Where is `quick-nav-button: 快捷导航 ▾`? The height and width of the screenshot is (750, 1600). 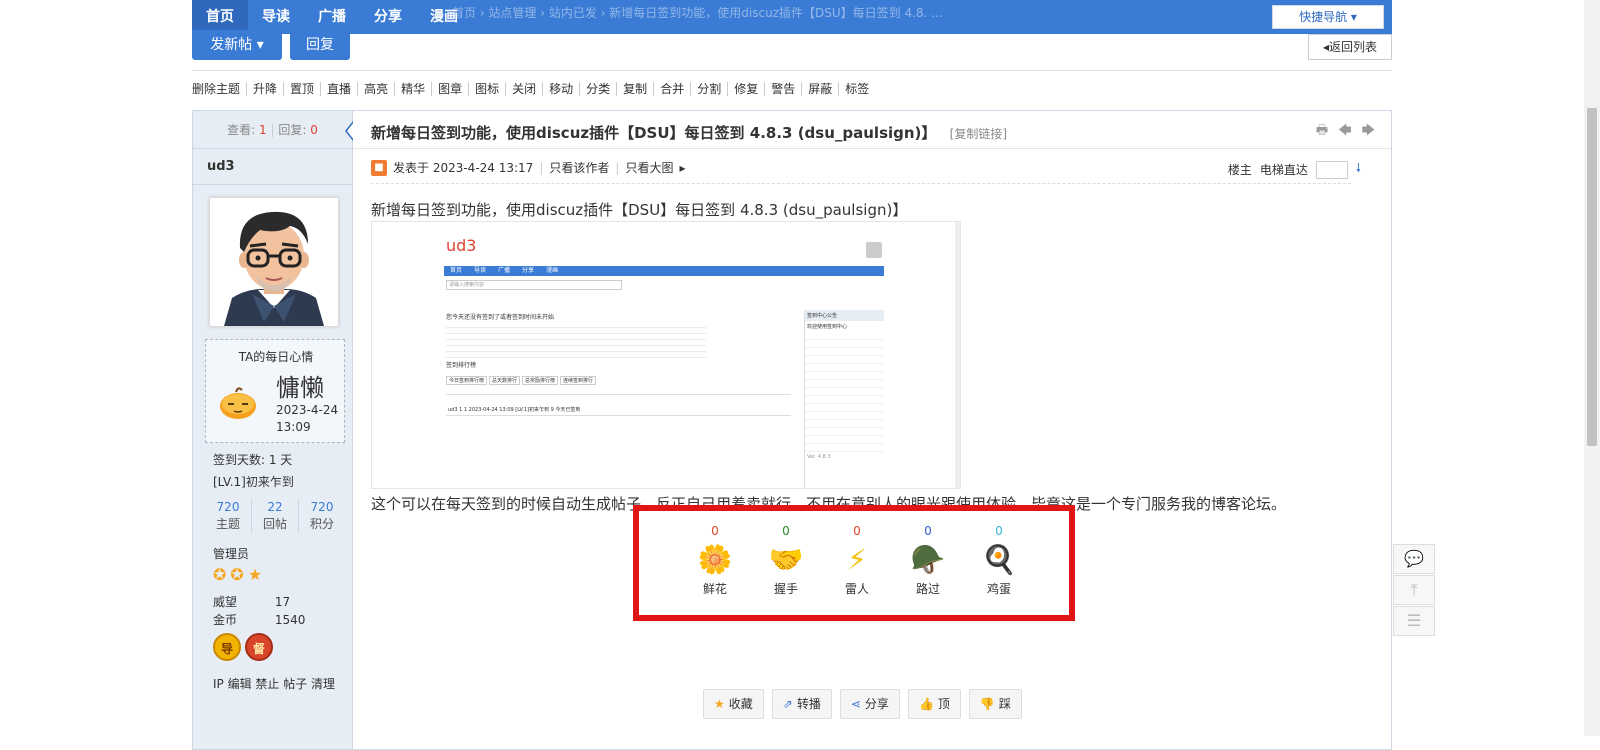 quick-nav-button: 快捷导航 ▾ is located at coordinates (1328, 17).